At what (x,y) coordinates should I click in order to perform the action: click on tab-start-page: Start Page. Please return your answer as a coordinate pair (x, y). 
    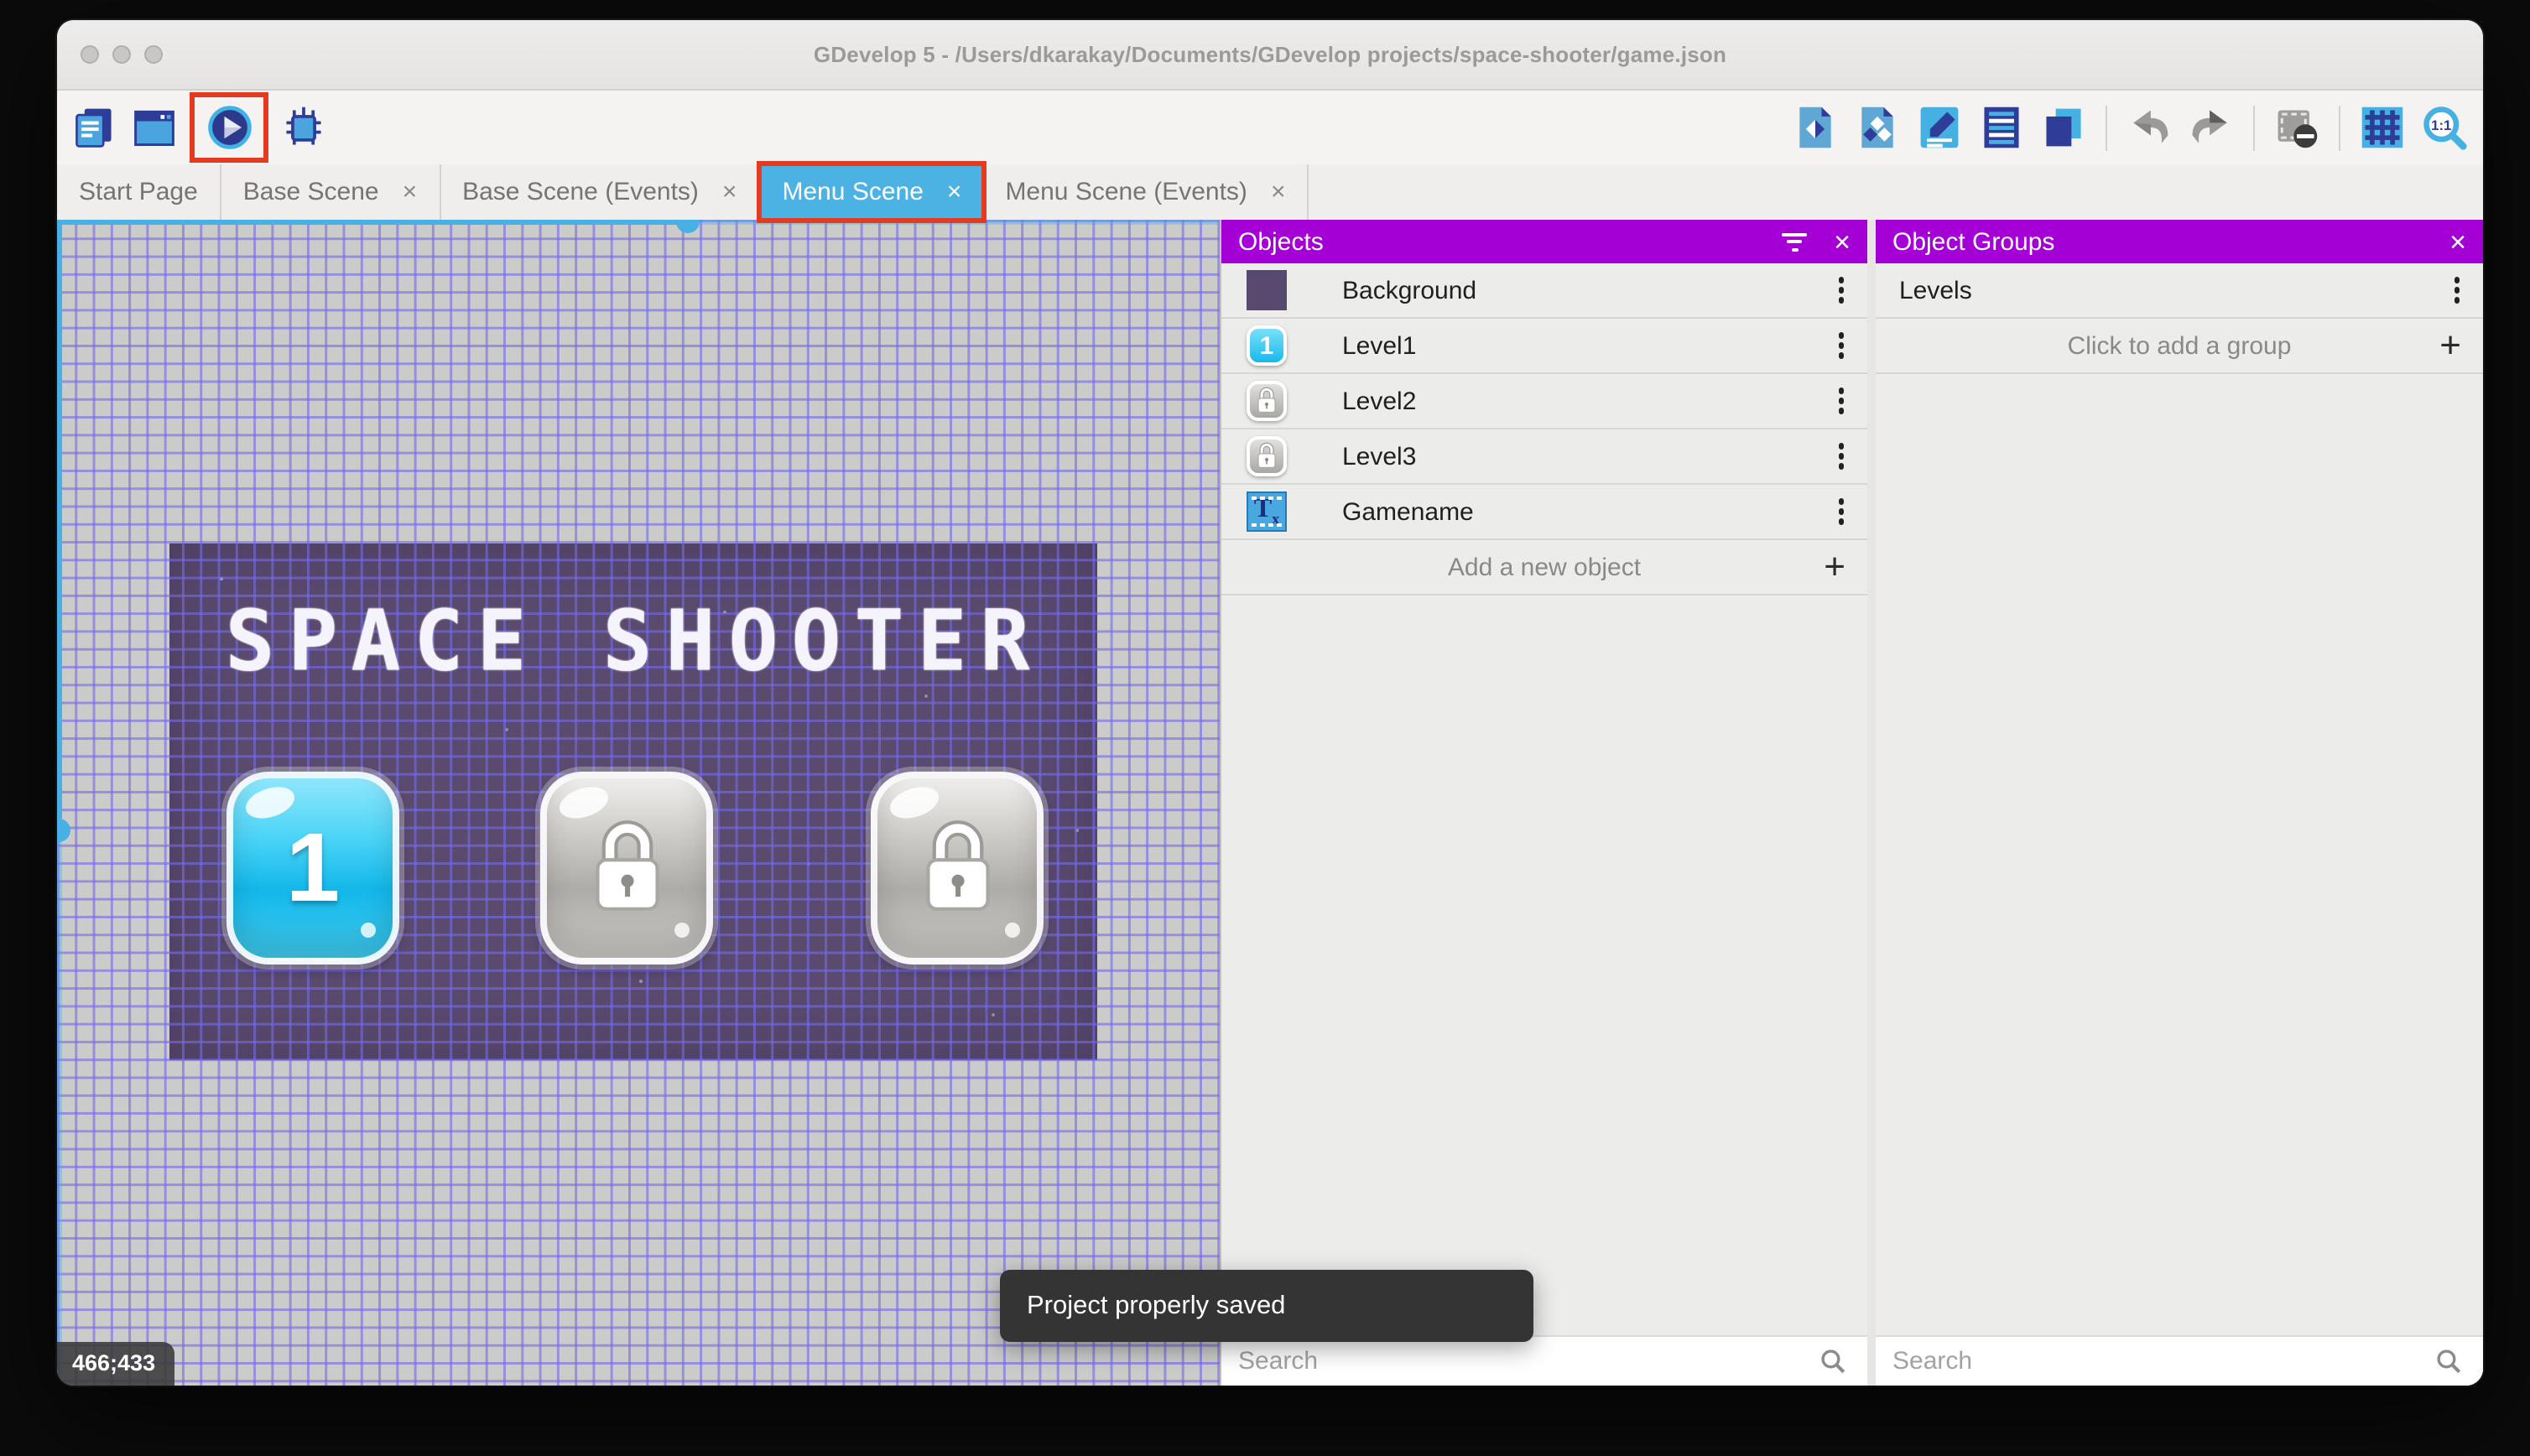
    Looking at the image, I should click on (139, 192).